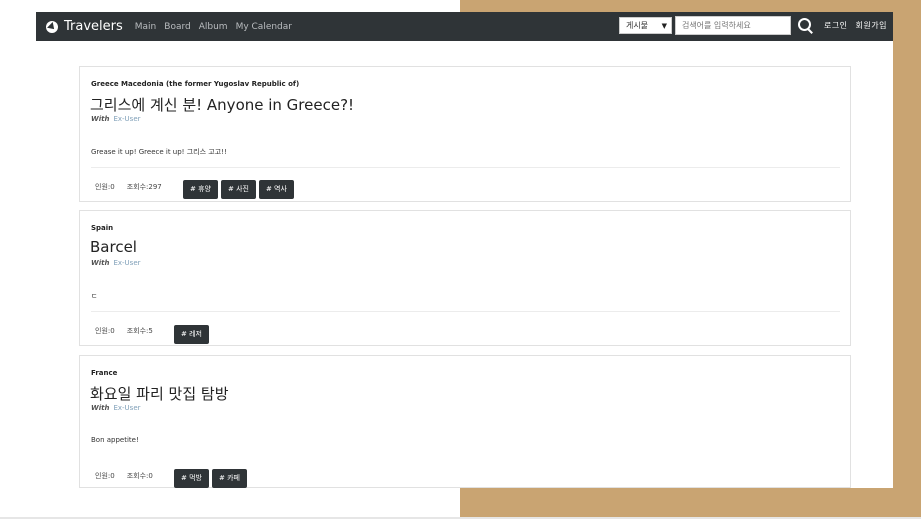  What do you see at coordinates (806, 26) in the screenshot?
I see `search-button` at bounding box center [806, 26].